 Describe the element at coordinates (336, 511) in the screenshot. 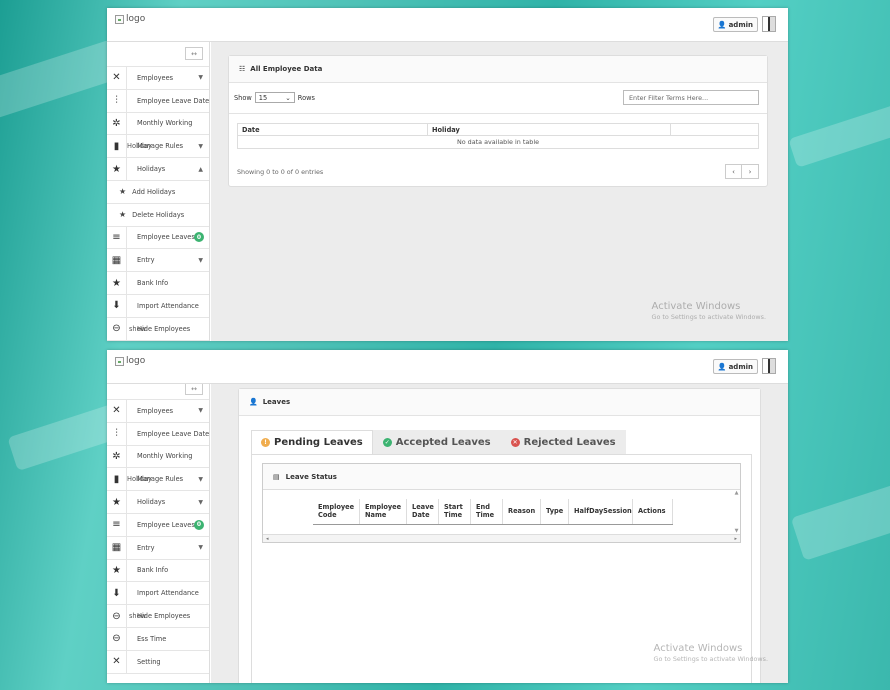

I see `column-header-employee-code: Employee Code` at that location.